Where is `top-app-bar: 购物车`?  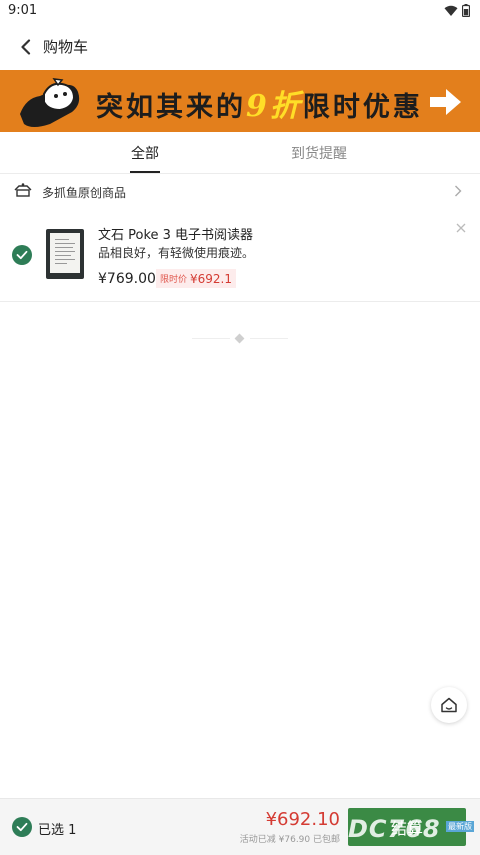
top-app-bar: 购物车 is located at coordinates (240, 47).